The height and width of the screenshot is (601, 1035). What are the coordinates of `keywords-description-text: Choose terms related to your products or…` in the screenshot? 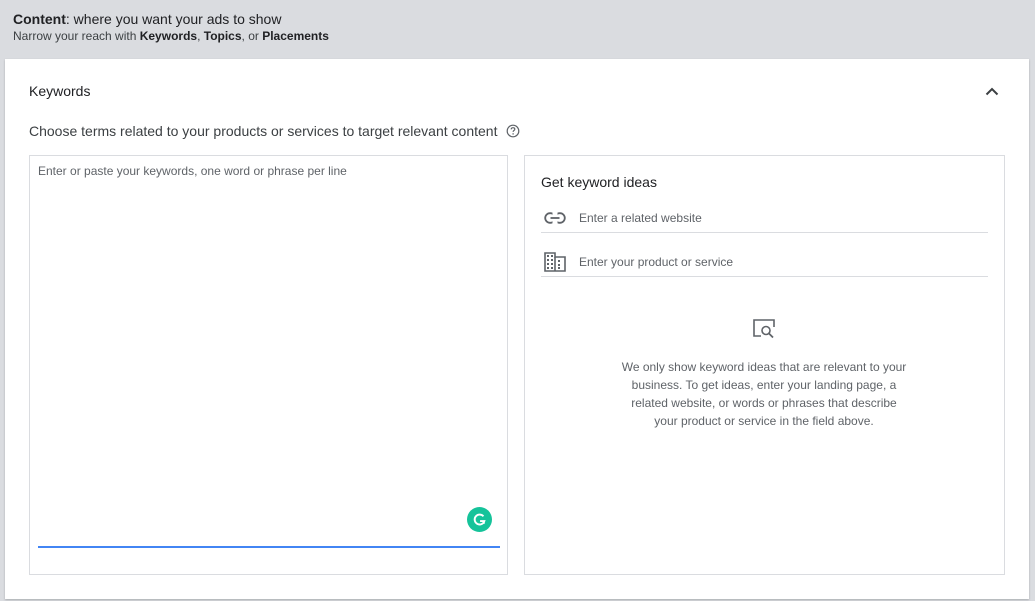 It's located at (263, 131).